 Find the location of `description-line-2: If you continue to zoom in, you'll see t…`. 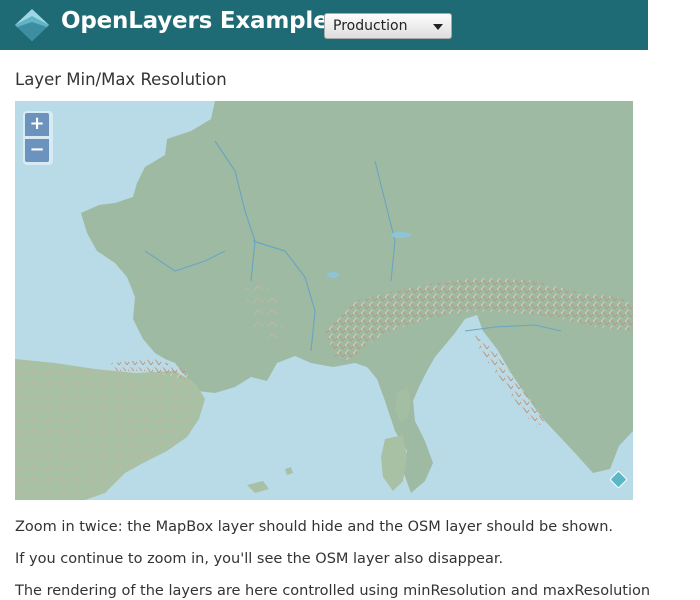

description-line-2: If you continue to zoom in, you'll see t… is located at coordinates (259, 559).